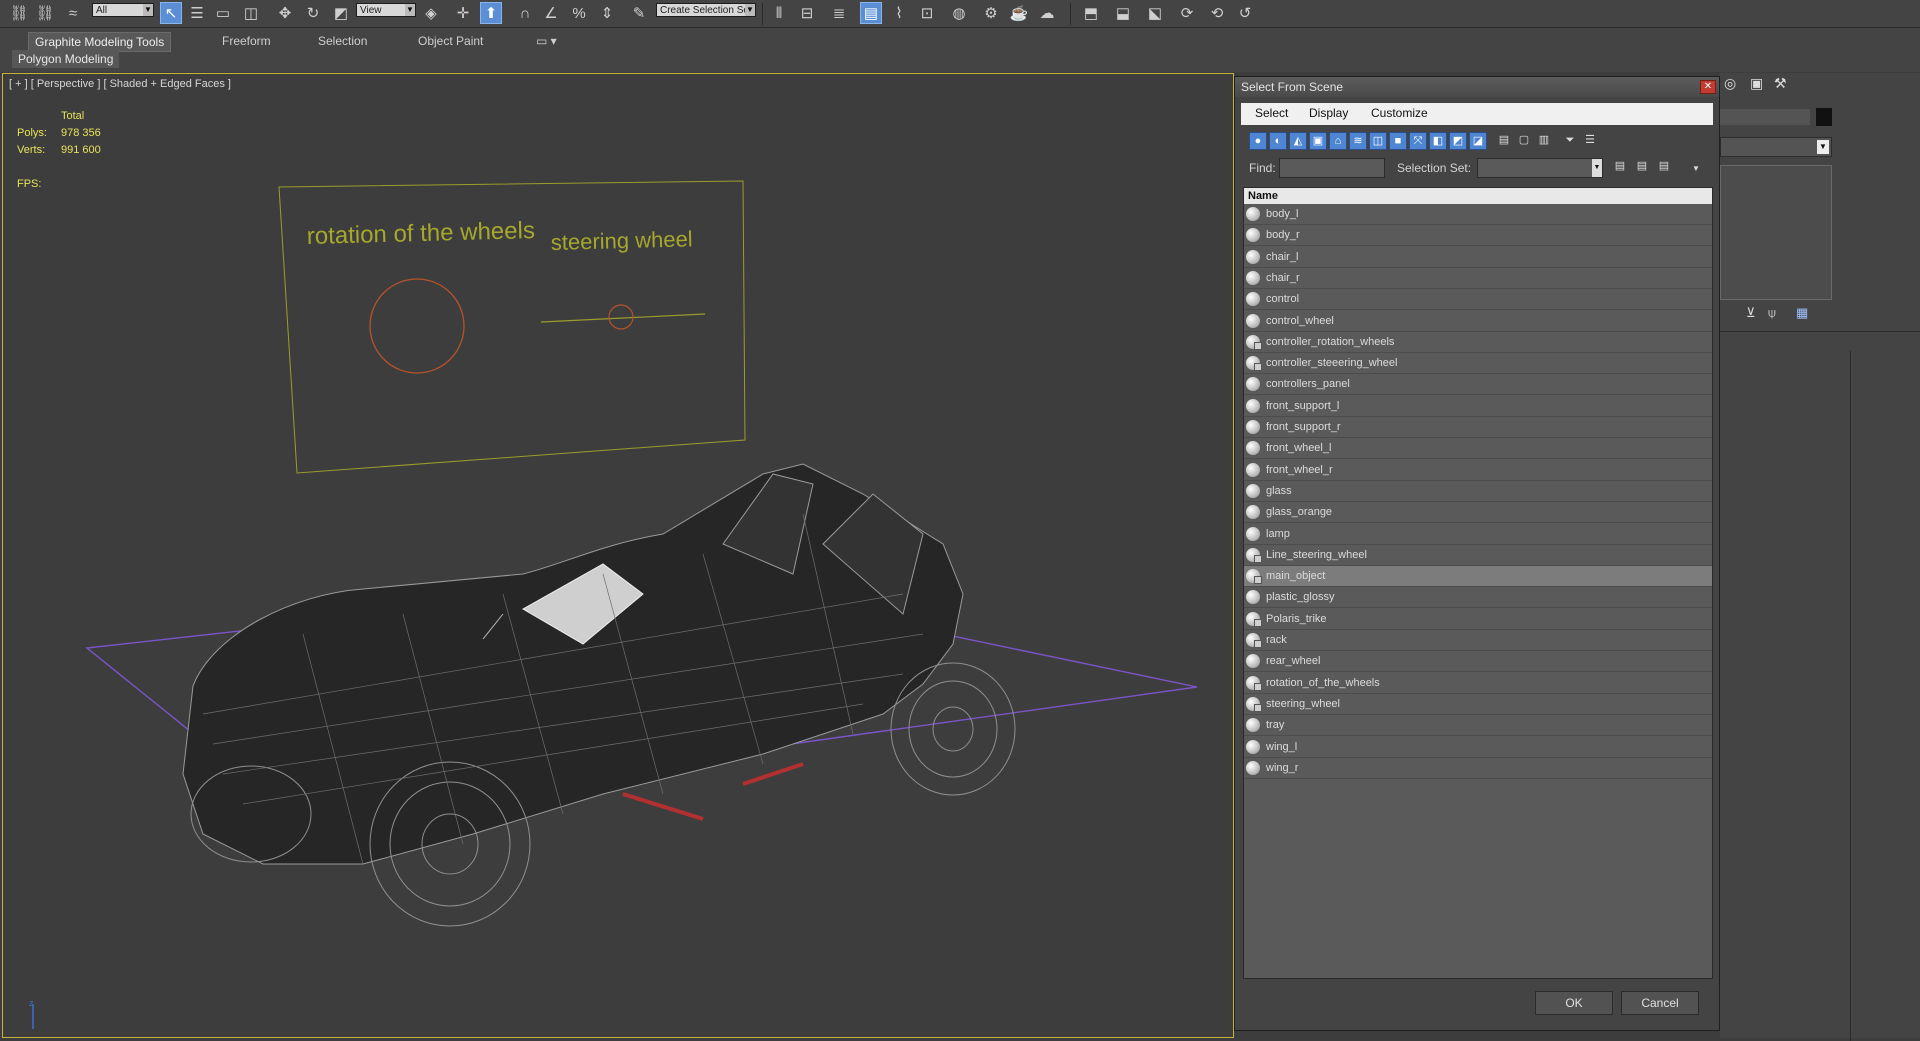  I want to click on align-icon: ⊟, so click(807, 13).